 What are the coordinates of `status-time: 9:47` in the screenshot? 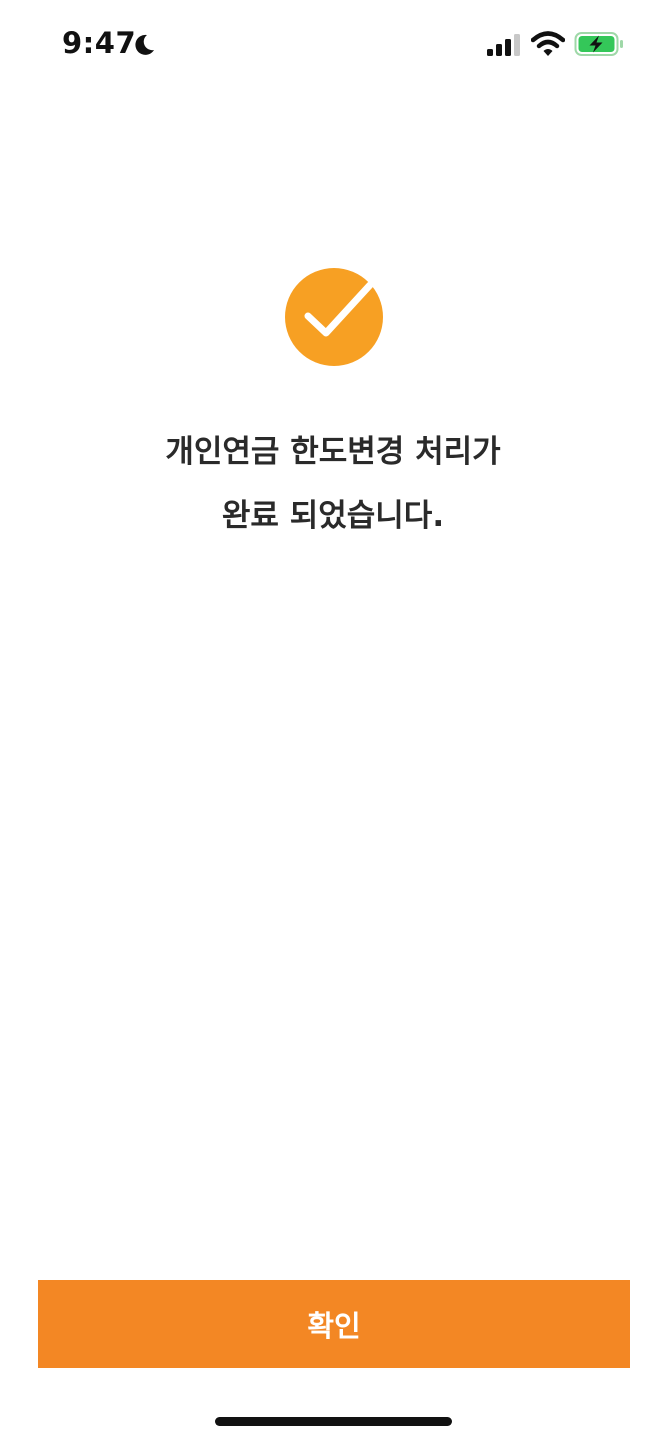 It's located at (99, 43).